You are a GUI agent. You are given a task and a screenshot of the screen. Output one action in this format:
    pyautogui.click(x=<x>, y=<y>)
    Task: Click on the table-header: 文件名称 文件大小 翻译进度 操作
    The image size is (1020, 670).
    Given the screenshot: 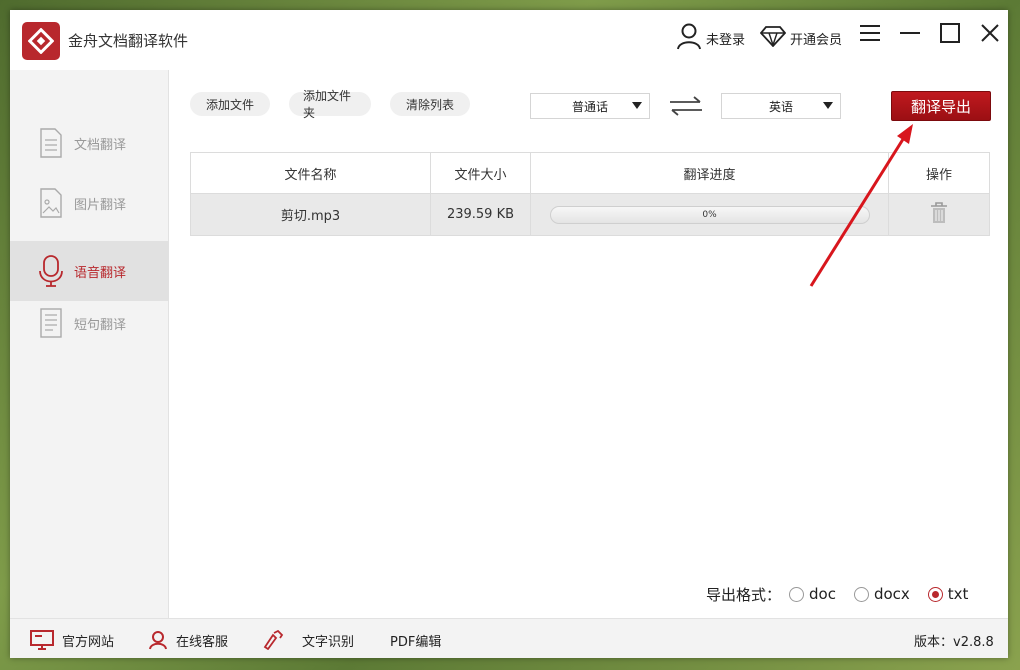 What is the action you would take?
    pyautogui.click(x=590, y=173)
    